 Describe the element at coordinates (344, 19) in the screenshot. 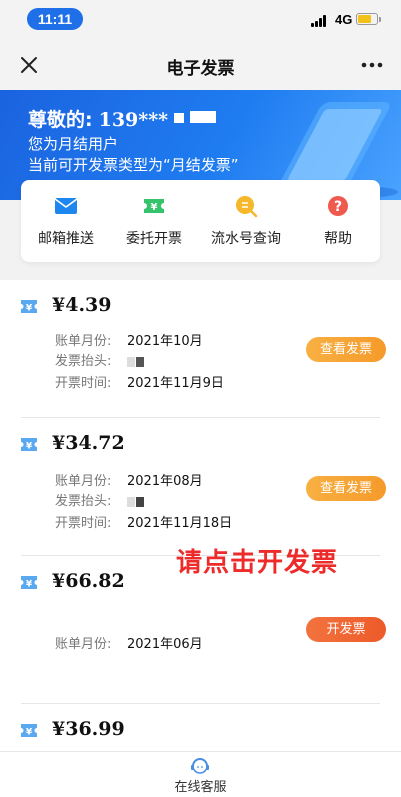

I see `network-type: 4G` at that location.